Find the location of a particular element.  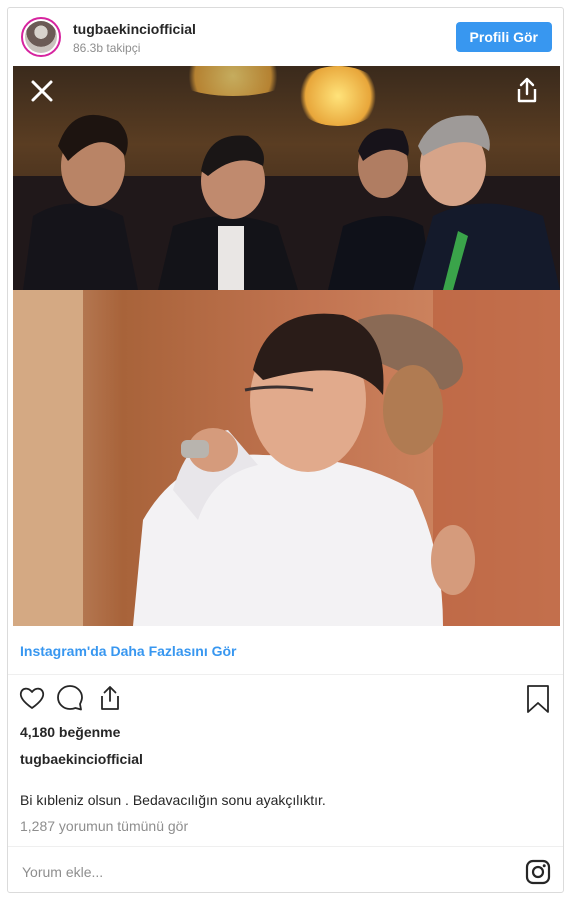

view-profile-button: Profili Gör is located at coordinates (503, 37).